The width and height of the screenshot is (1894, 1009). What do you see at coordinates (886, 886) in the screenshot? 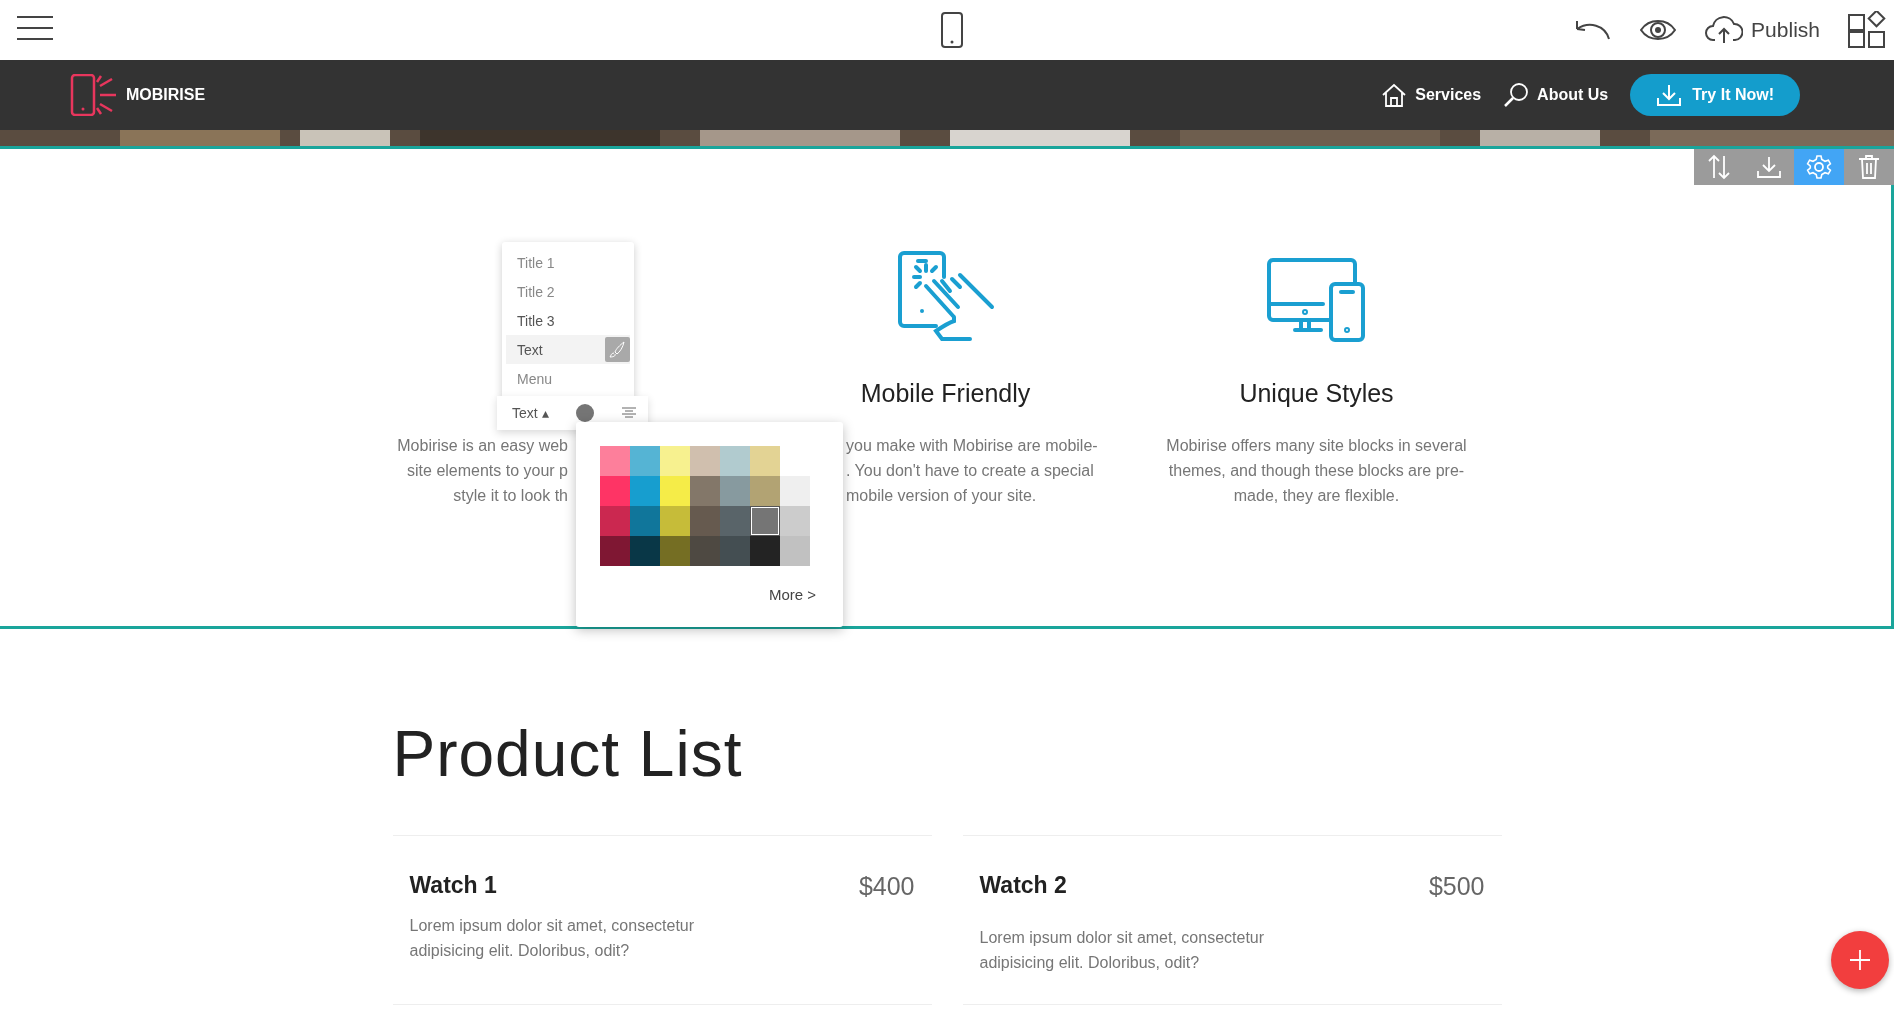
I see `product-price: $400` at bounding box center [886, 886].